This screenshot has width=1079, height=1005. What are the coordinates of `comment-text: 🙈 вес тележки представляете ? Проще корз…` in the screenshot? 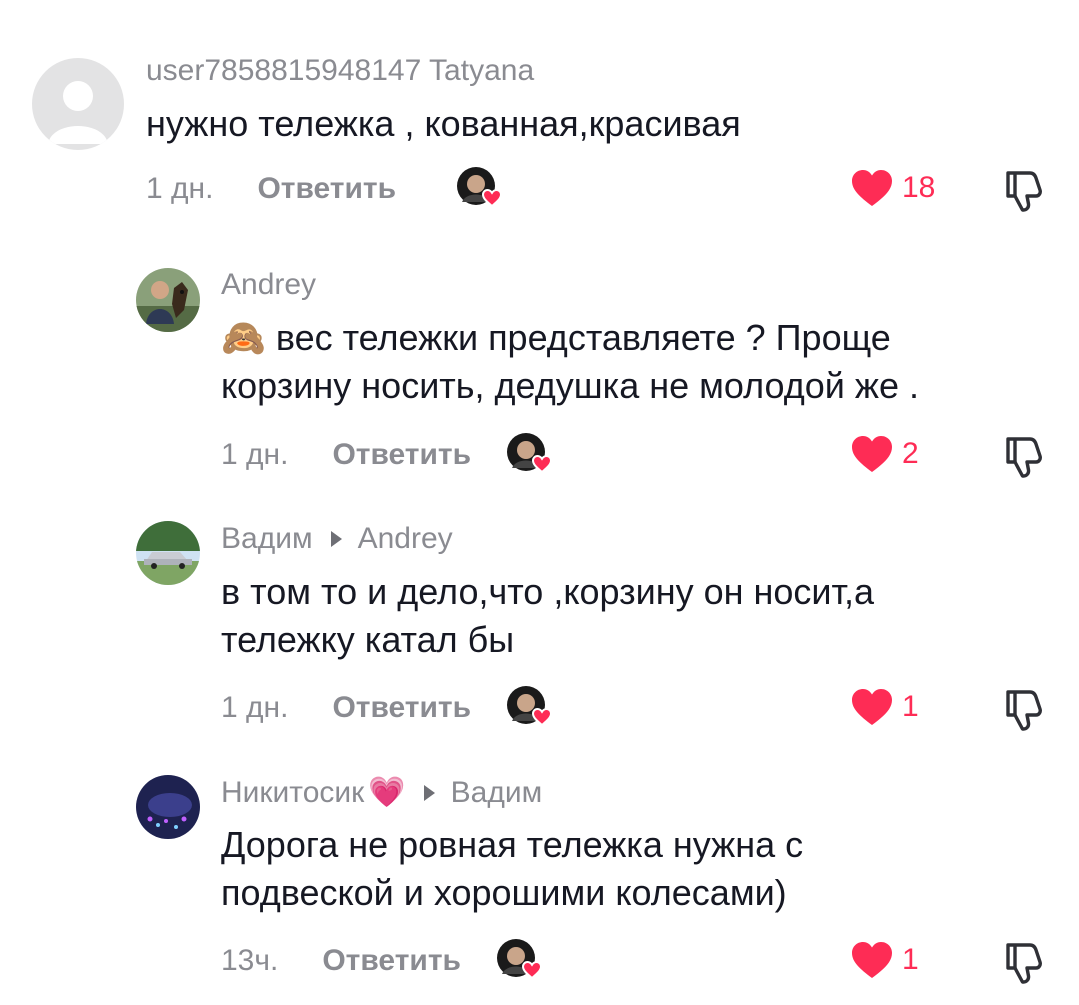 It's located at (570, 361).